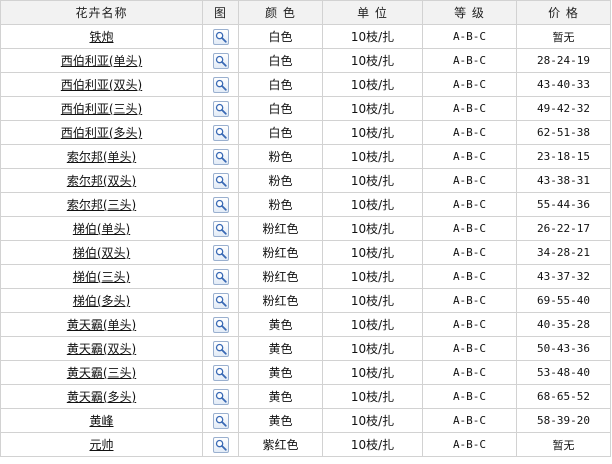  I want to click on flower-name-link: 元帅, so click(101, 445).